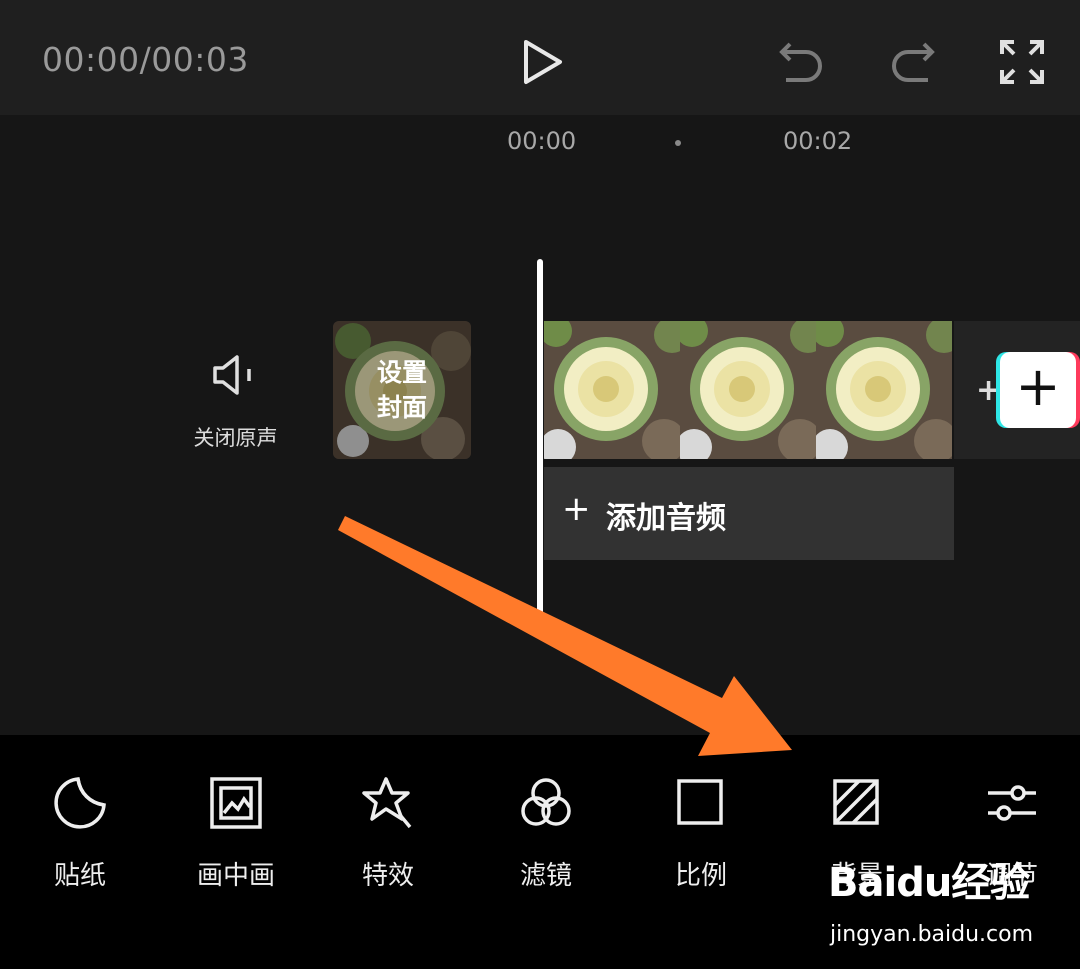 The width and height of the screenshot is (1080, 969). I want to click on speaker-icon, so click(234, 375).